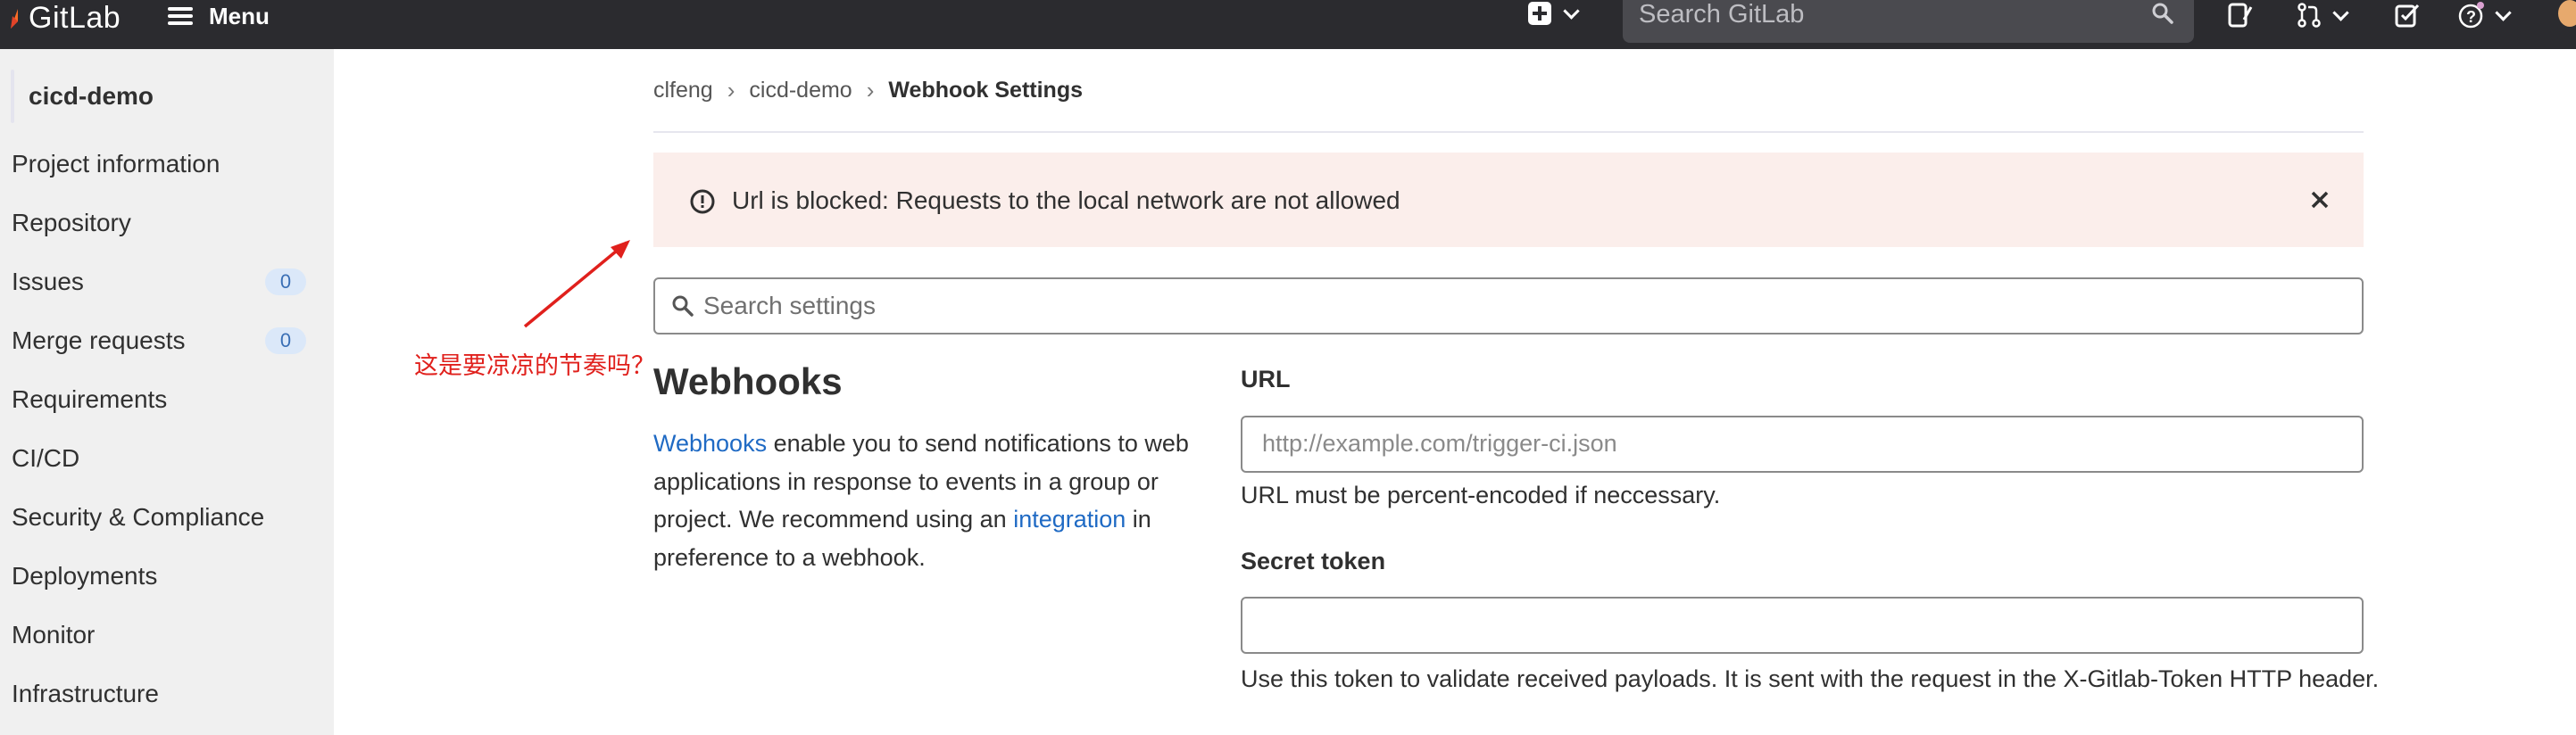  Describe the element at coordinates (576, 284) in the screenshot. I see `annotation-arrow-icon` at that location.